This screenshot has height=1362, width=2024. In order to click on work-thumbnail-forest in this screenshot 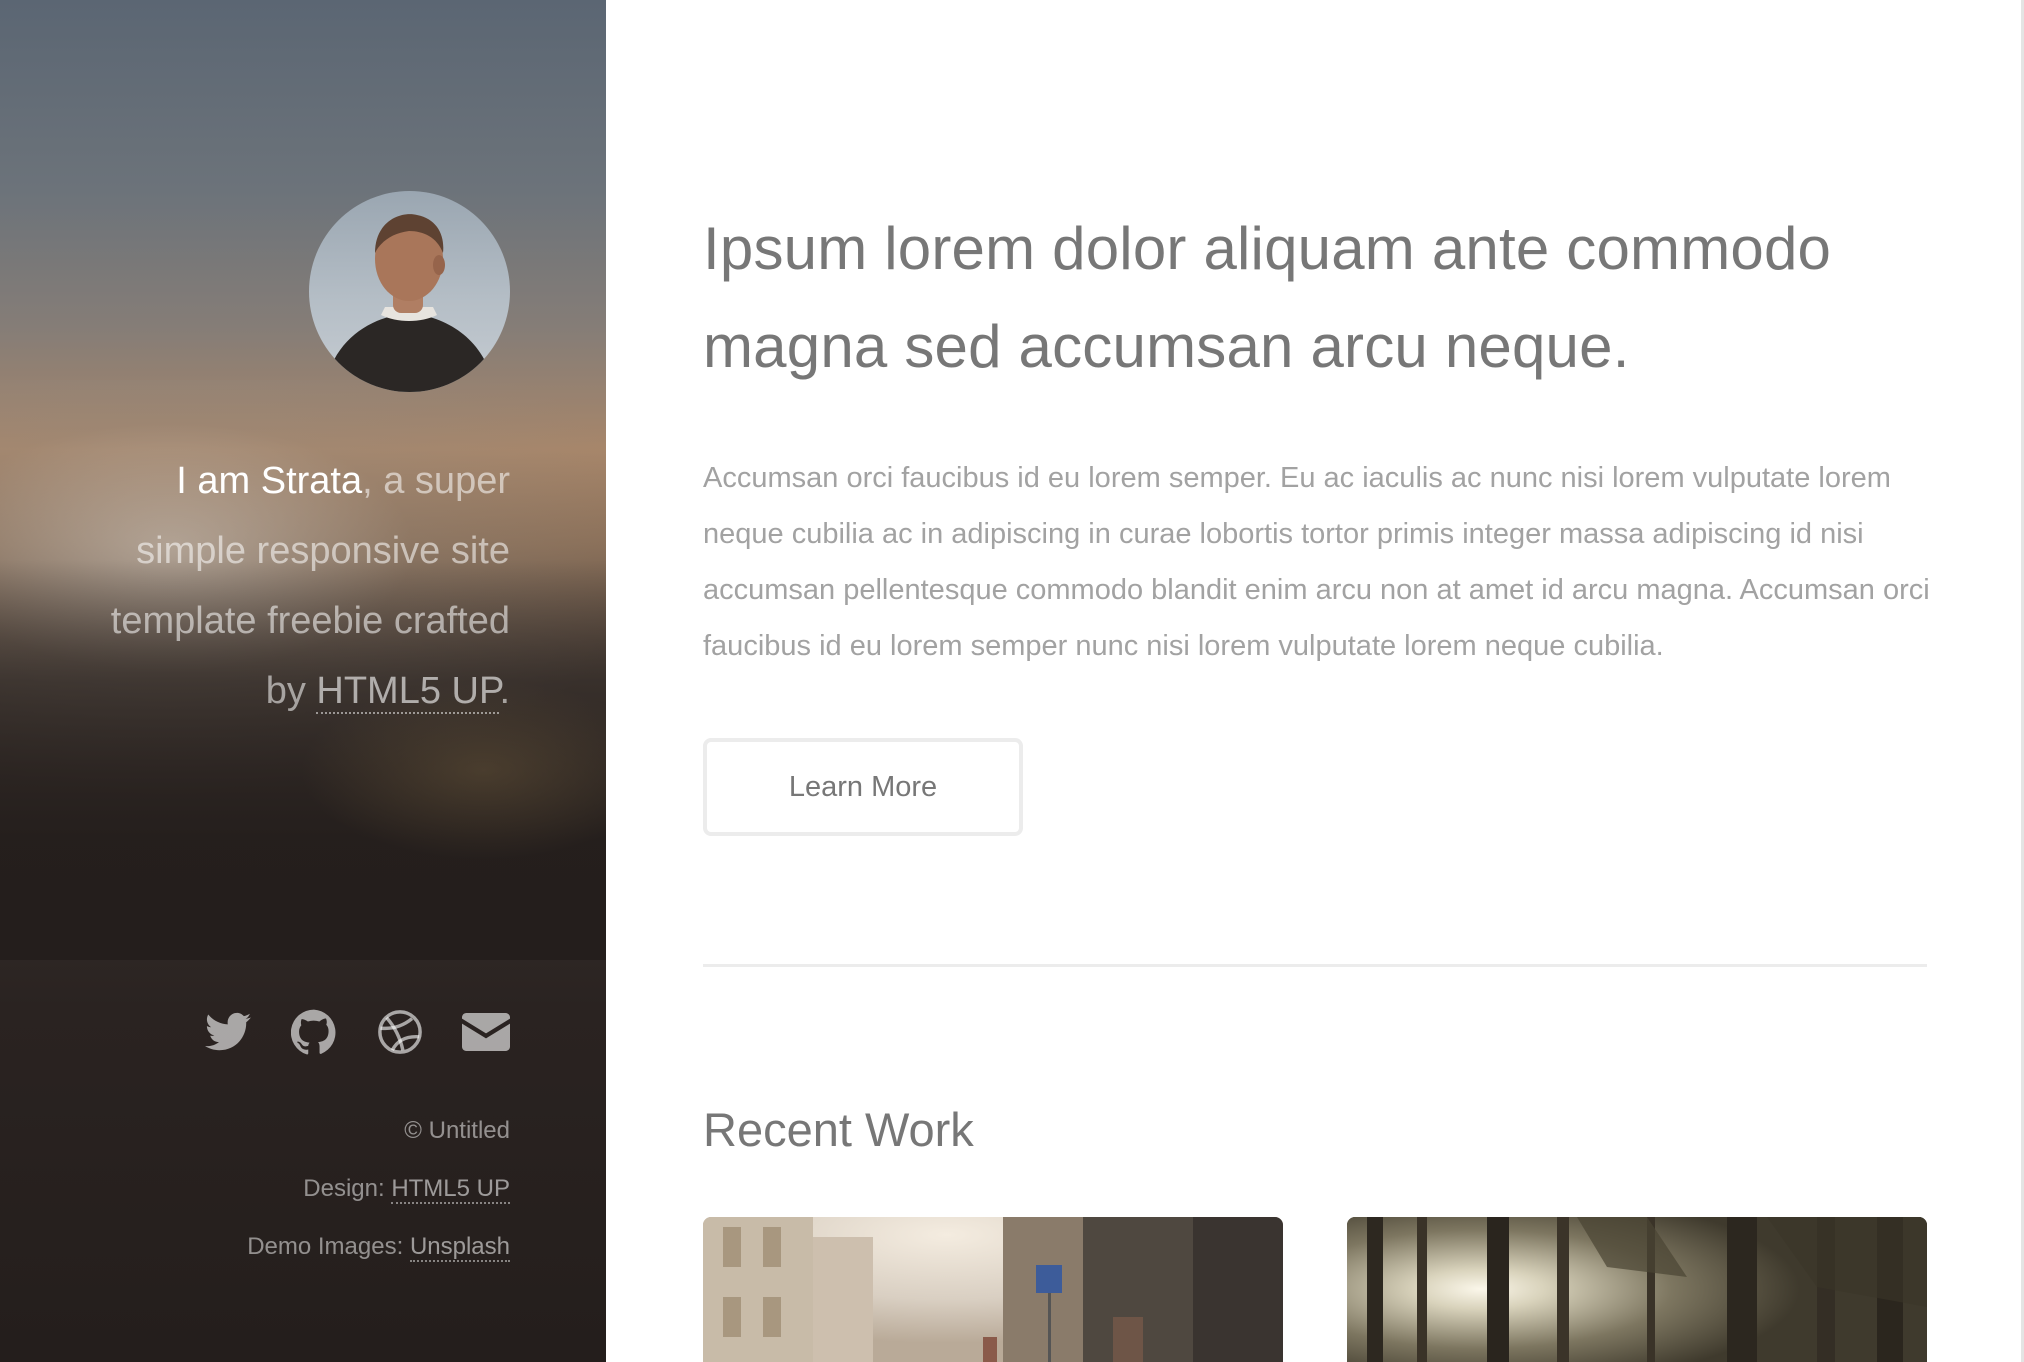, I will do `click(1637, 1289)`.